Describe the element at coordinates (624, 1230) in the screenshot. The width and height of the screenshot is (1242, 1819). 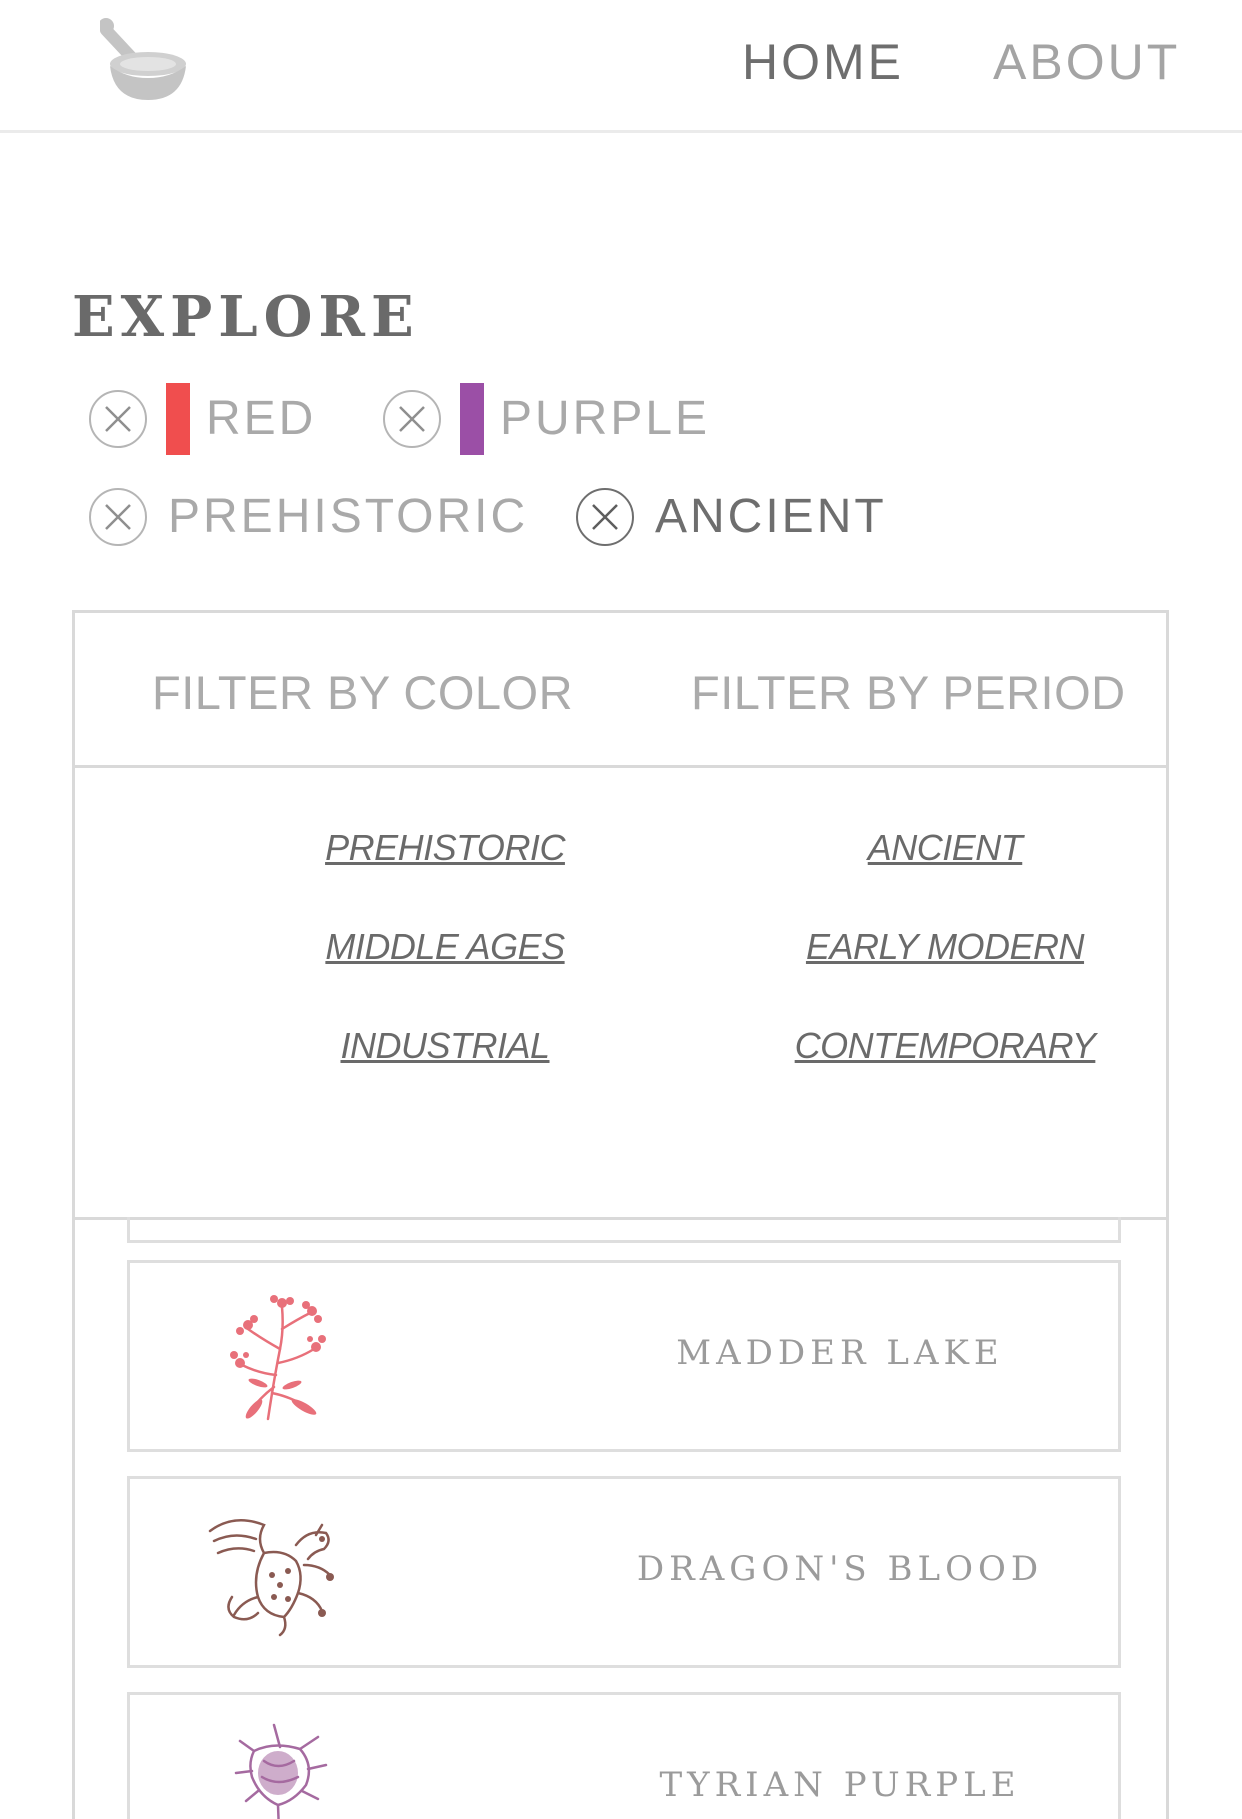
I see `pigment-card-partial` at that location.